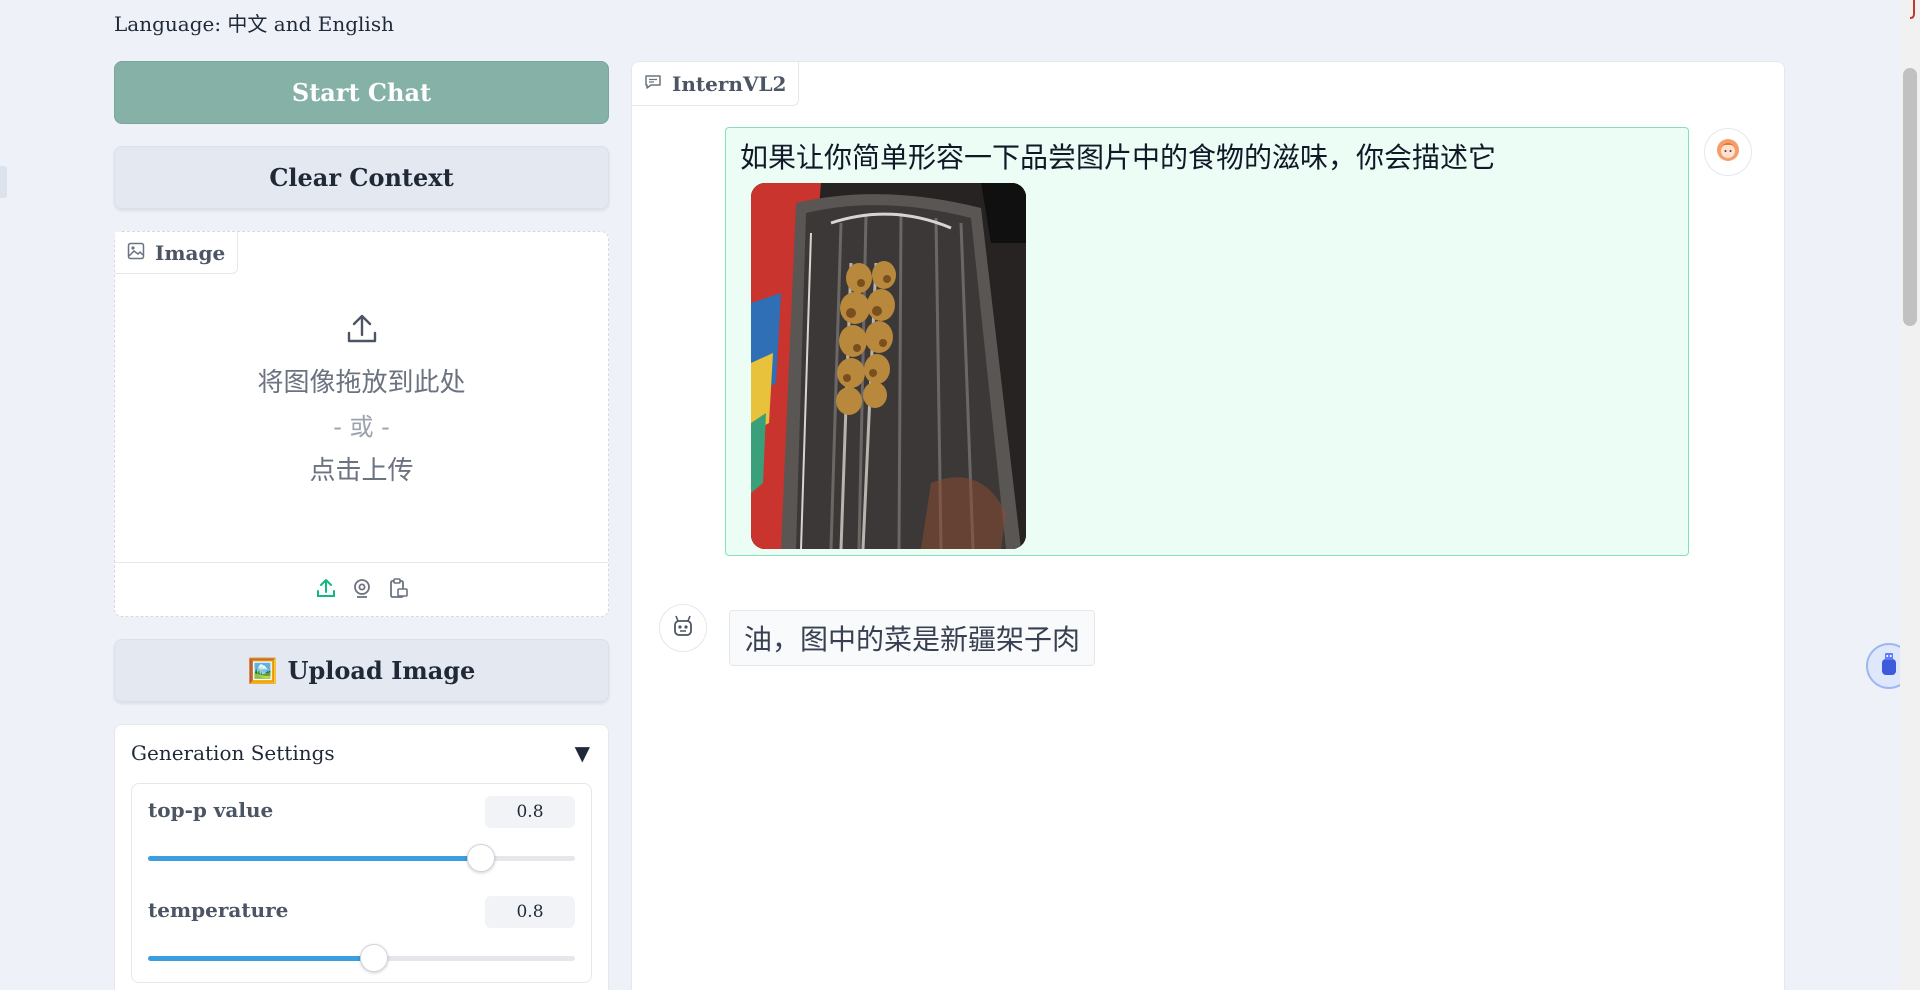 The width and height of the screenshot is (1920, 990). Describe the element at coordinates (481, 858) in the screenshot. I see `top-p-slider-thumb` at that location.